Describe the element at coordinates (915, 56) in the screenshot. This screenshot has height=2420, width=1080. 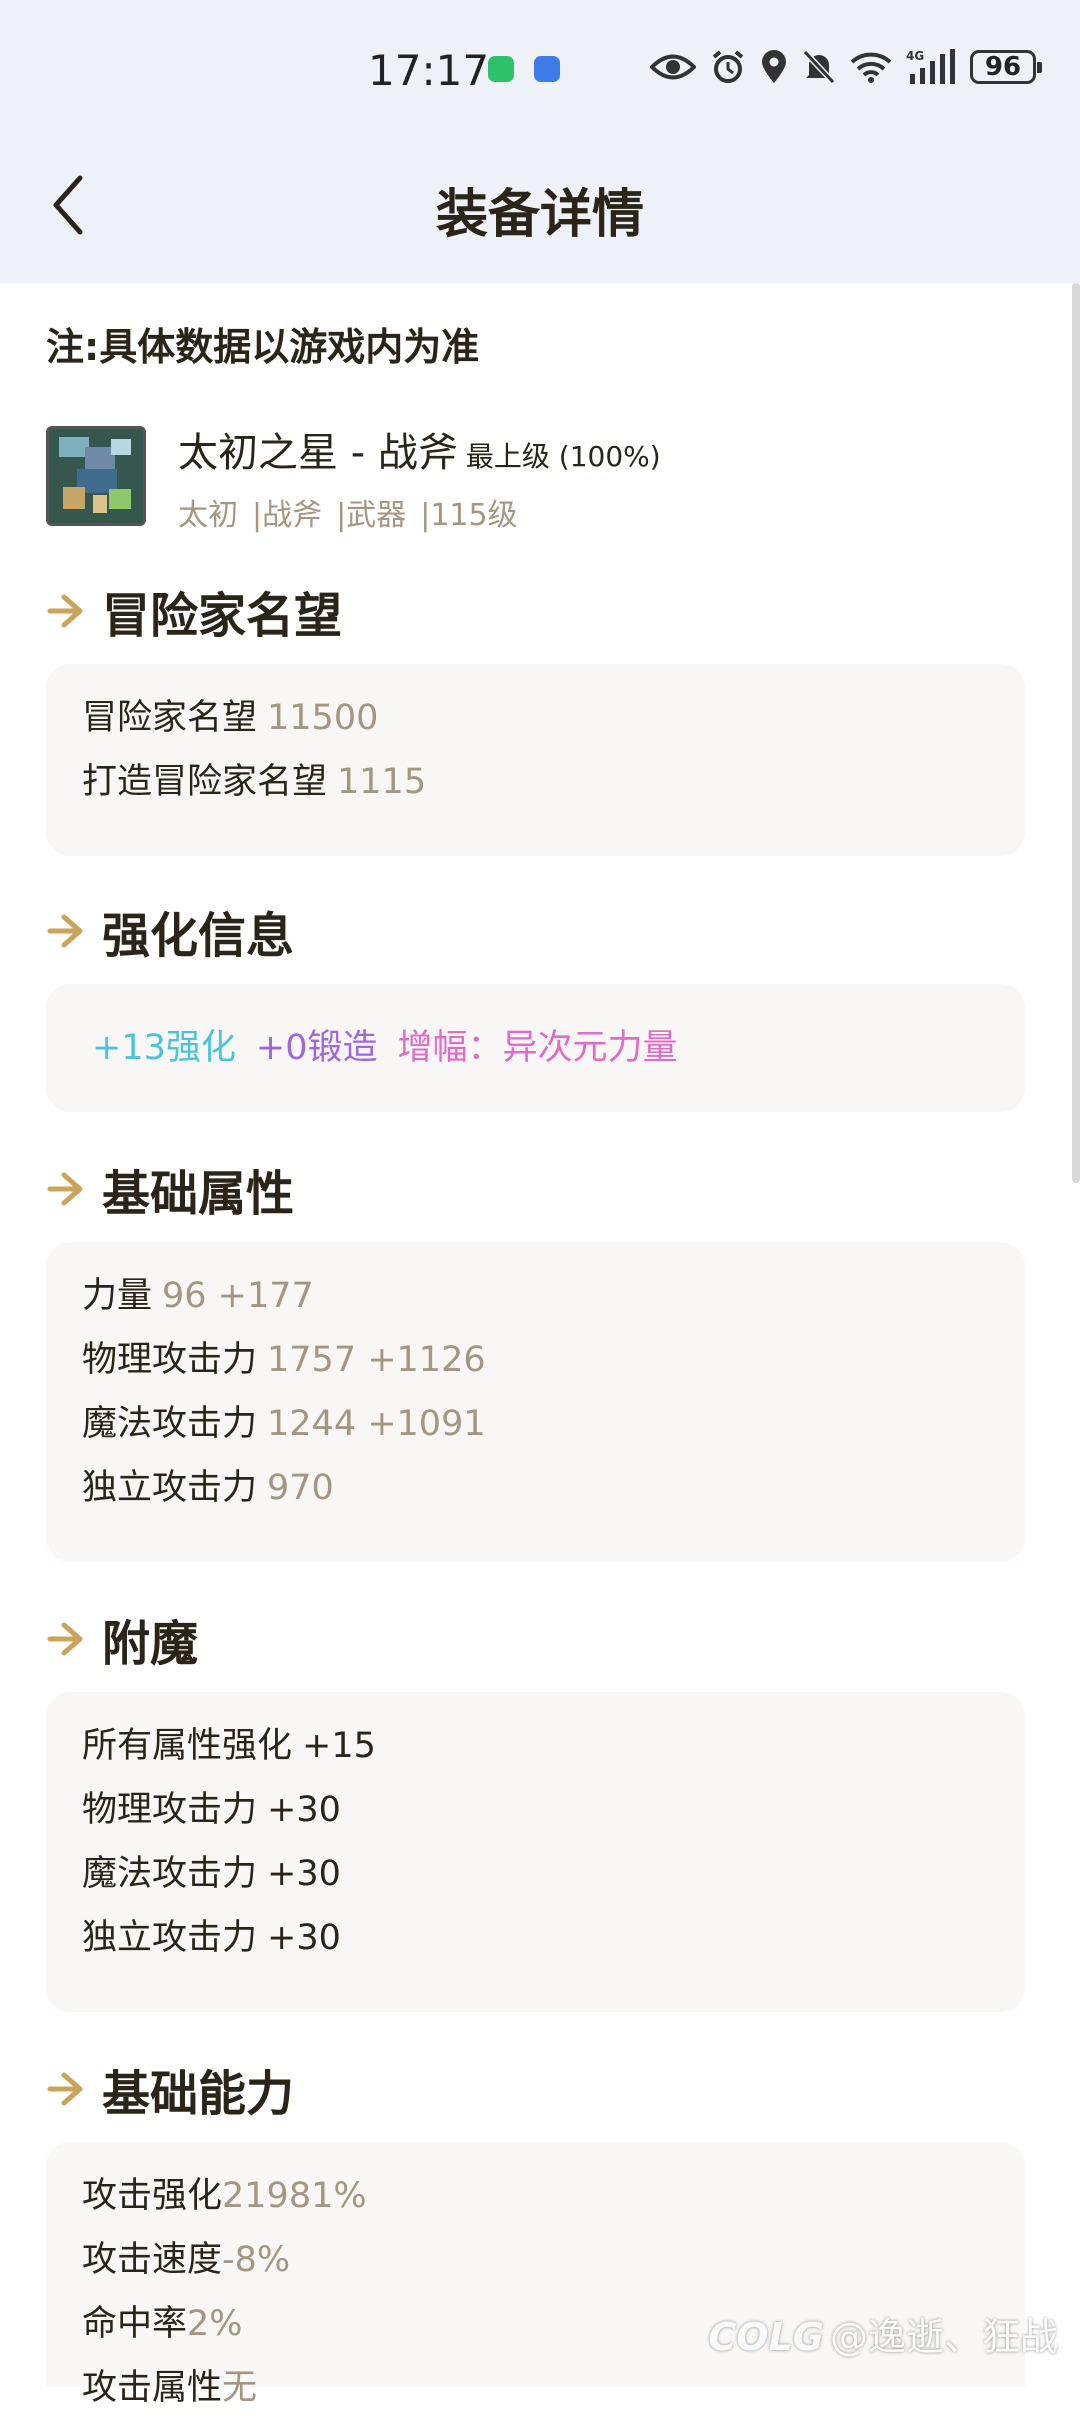
I see `svg-text: 4G` at that location.